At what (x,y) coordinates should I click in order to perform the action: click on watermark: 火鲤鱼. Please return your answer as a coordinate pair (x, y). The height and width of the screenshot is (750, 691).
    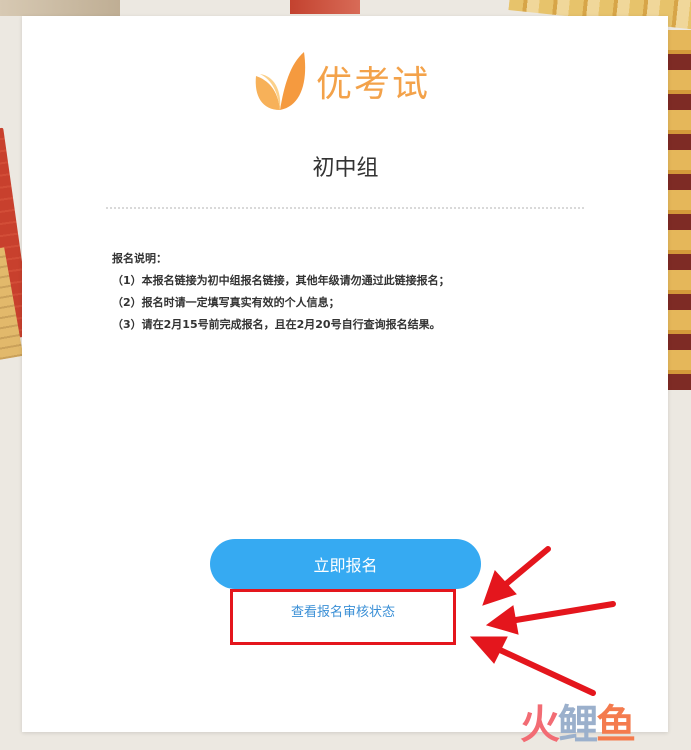
    Looking at the image, I should click on (578, 721).